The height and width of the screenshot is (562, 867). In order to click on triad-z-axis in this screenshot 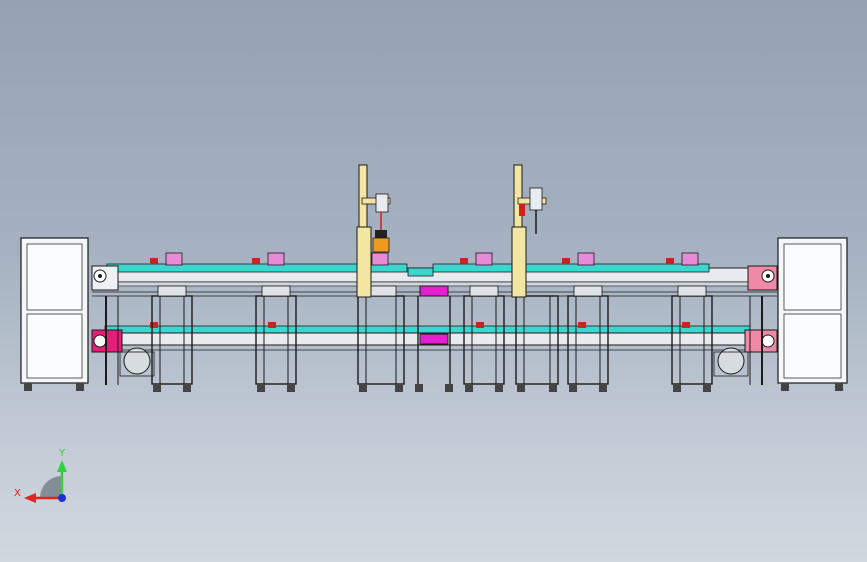, I will do `click(62, 498)`.